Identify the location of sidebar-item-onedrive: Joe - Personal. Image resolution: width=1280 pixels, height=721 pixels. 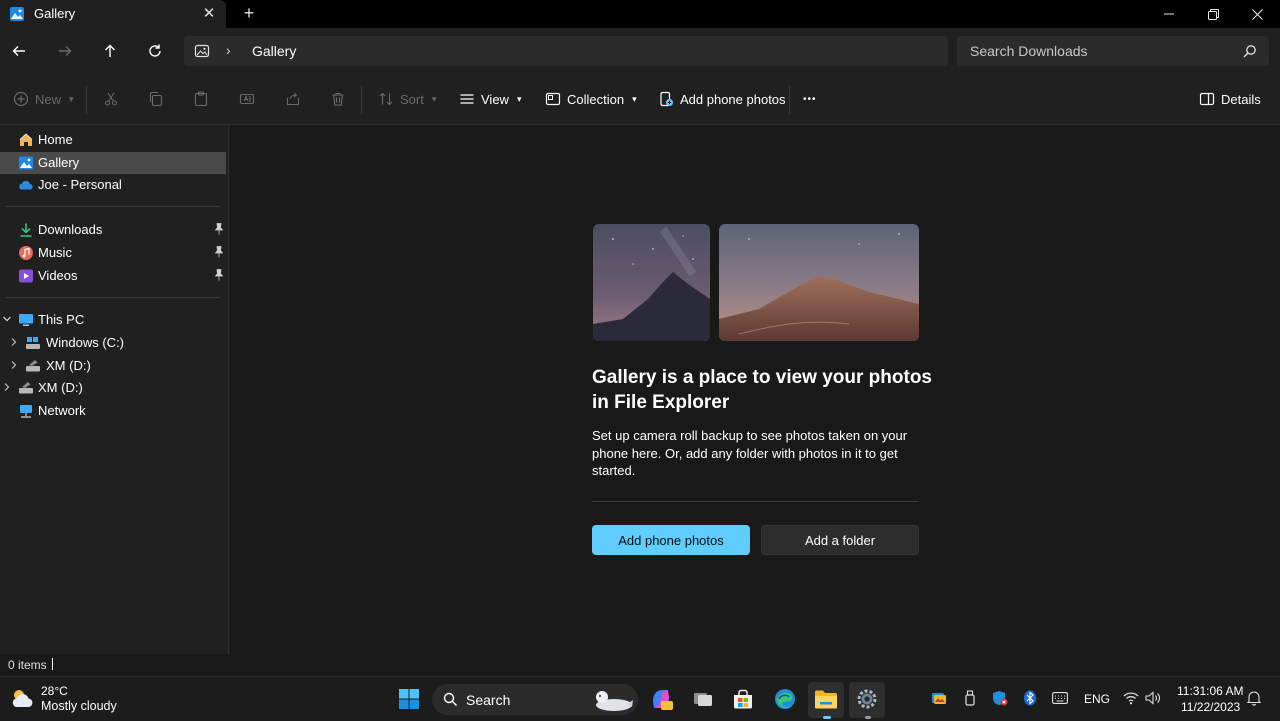
(113, 185).